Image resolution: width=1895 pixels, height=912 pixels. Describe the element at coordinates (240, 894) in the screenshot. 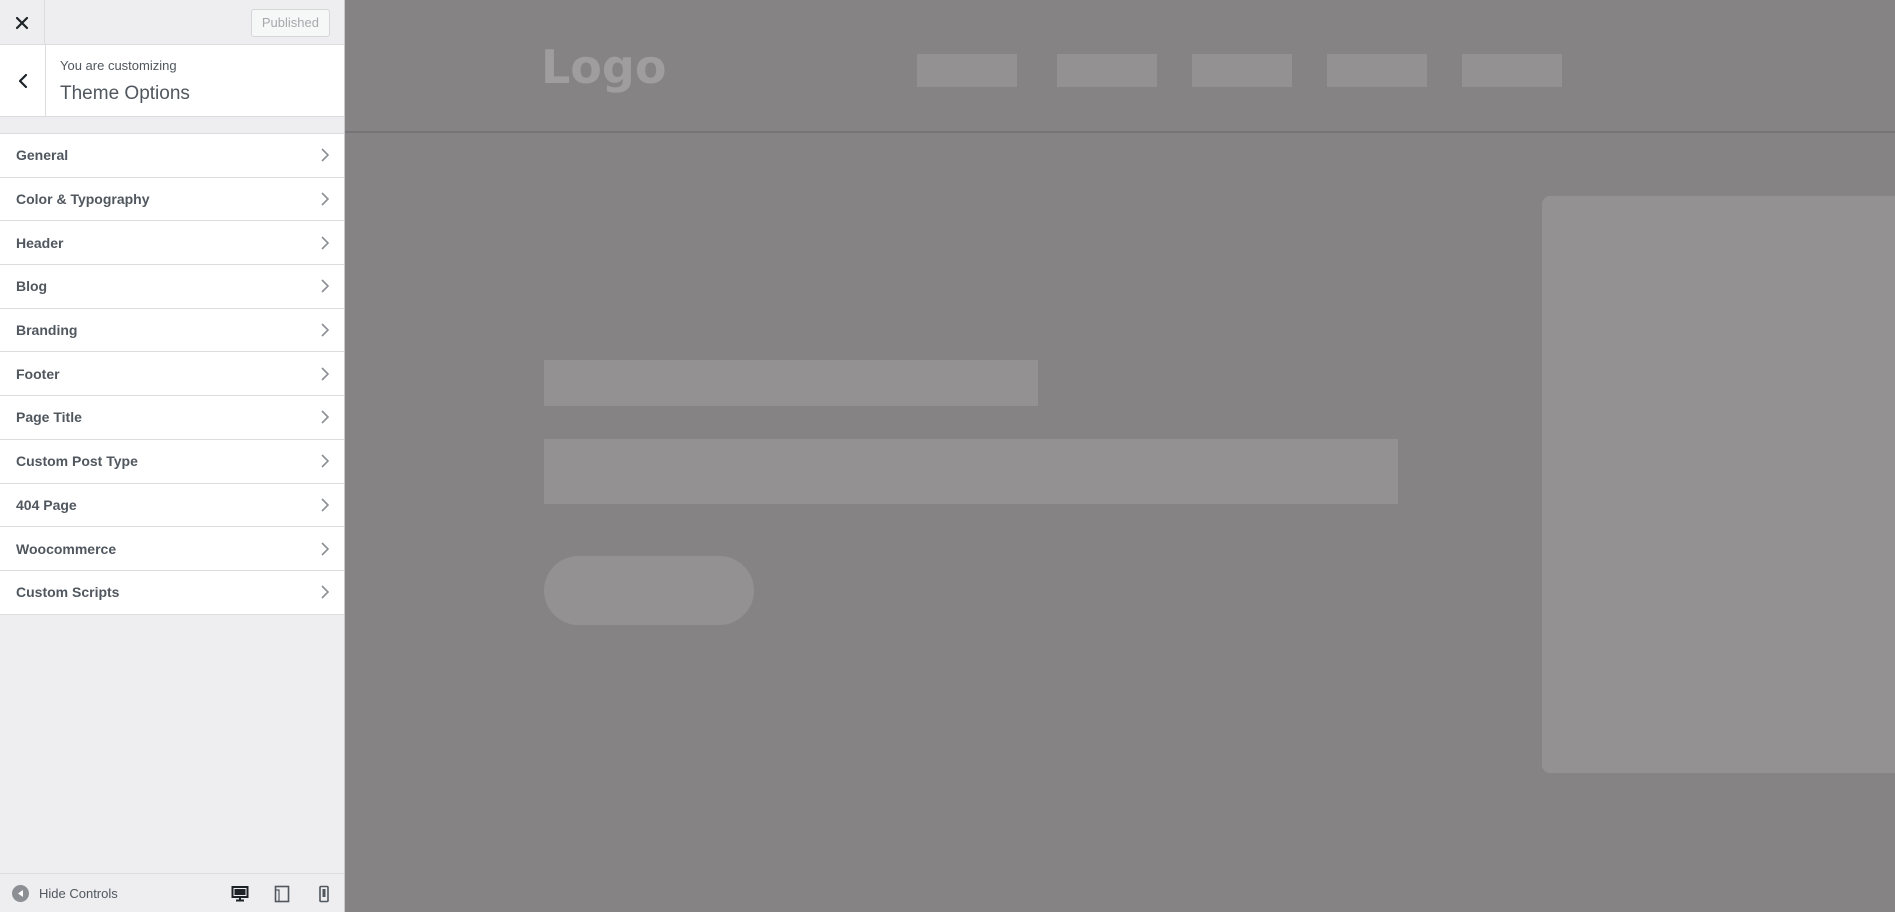

I see `desktop-icon` at that location.